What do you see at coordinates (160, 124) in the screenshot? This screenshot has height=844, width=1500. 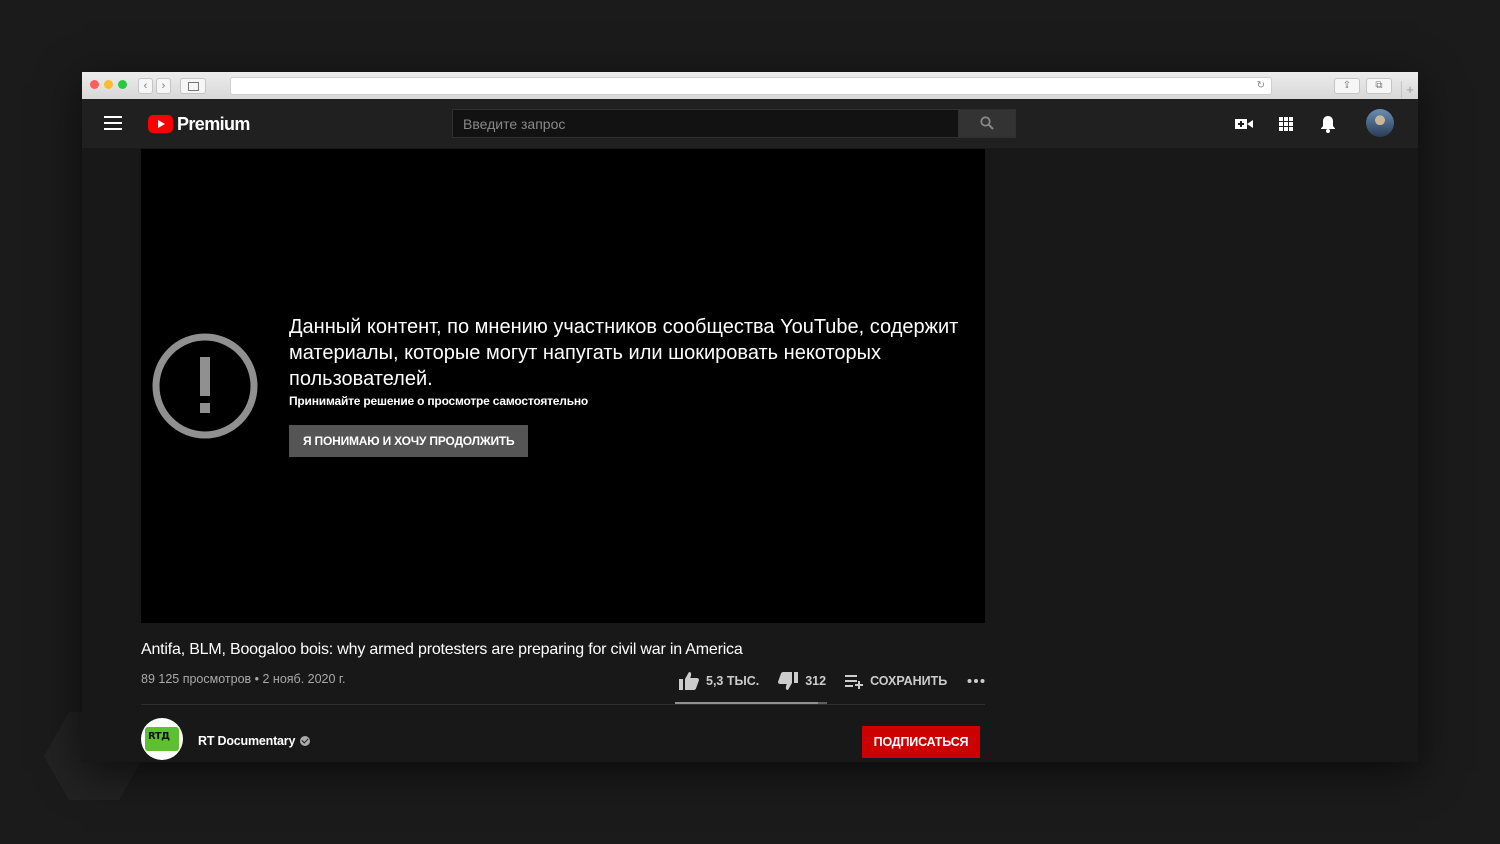 I see `youtube-logo-icon` at bounding box center [160, 124].